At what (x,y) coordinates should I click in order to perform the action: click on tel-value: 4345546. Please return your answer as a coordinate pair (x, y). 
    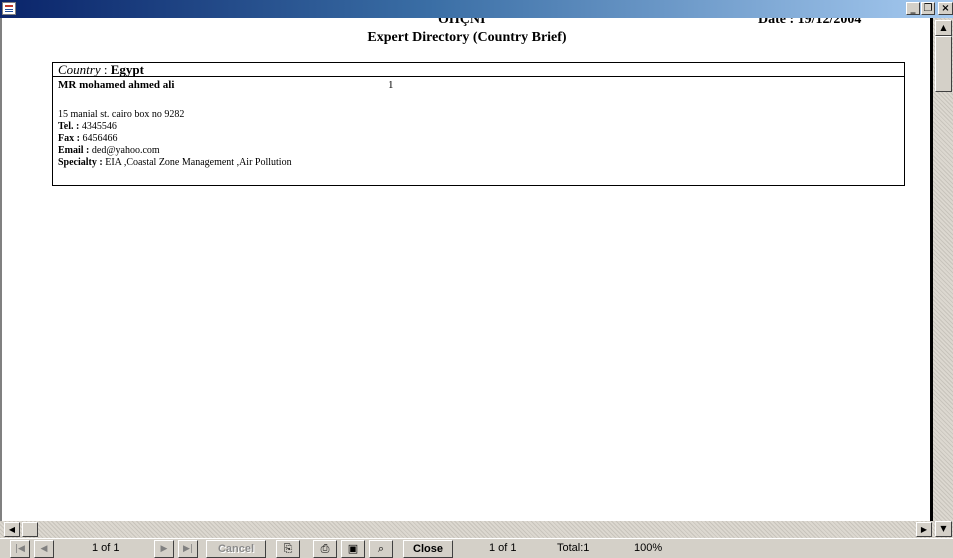
    Looking at the image, I should click on (99, 126).